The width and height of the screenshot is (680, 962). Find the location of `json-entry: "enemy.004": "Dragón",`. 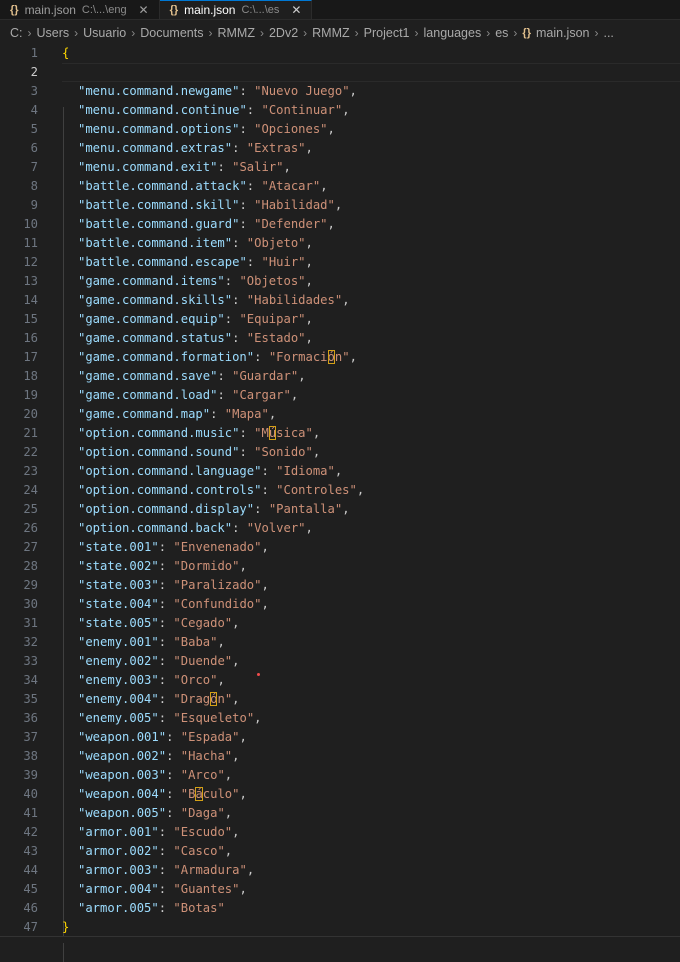

json-entry: "enemy.004": "Dragón", is located at coordinates (159, 699).